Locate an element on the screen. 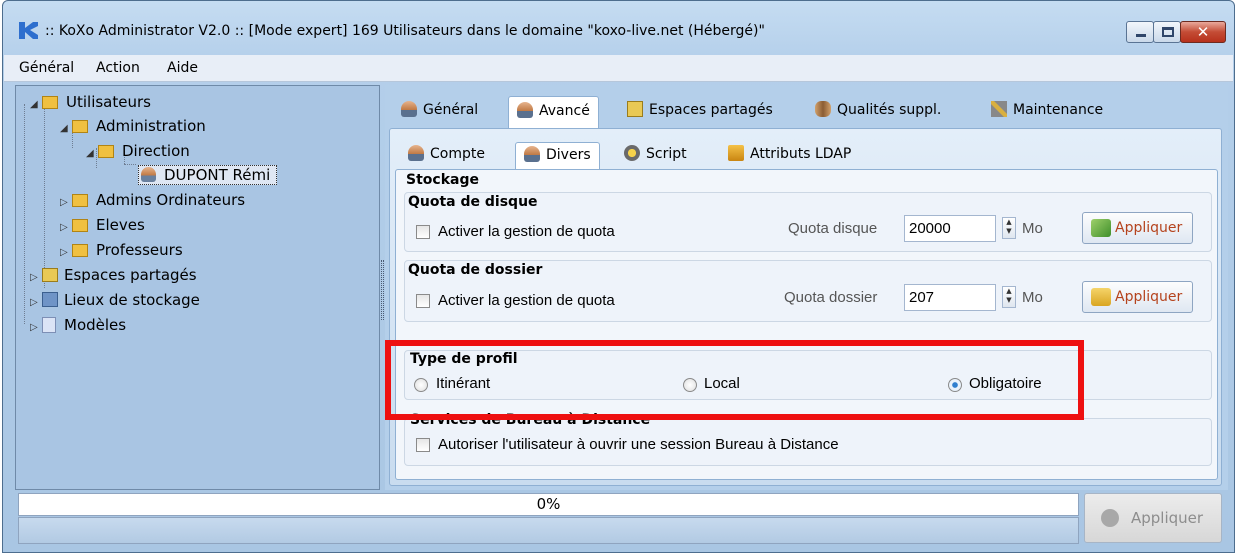  close-button: ✕ is located at coordinates (1203, 32).